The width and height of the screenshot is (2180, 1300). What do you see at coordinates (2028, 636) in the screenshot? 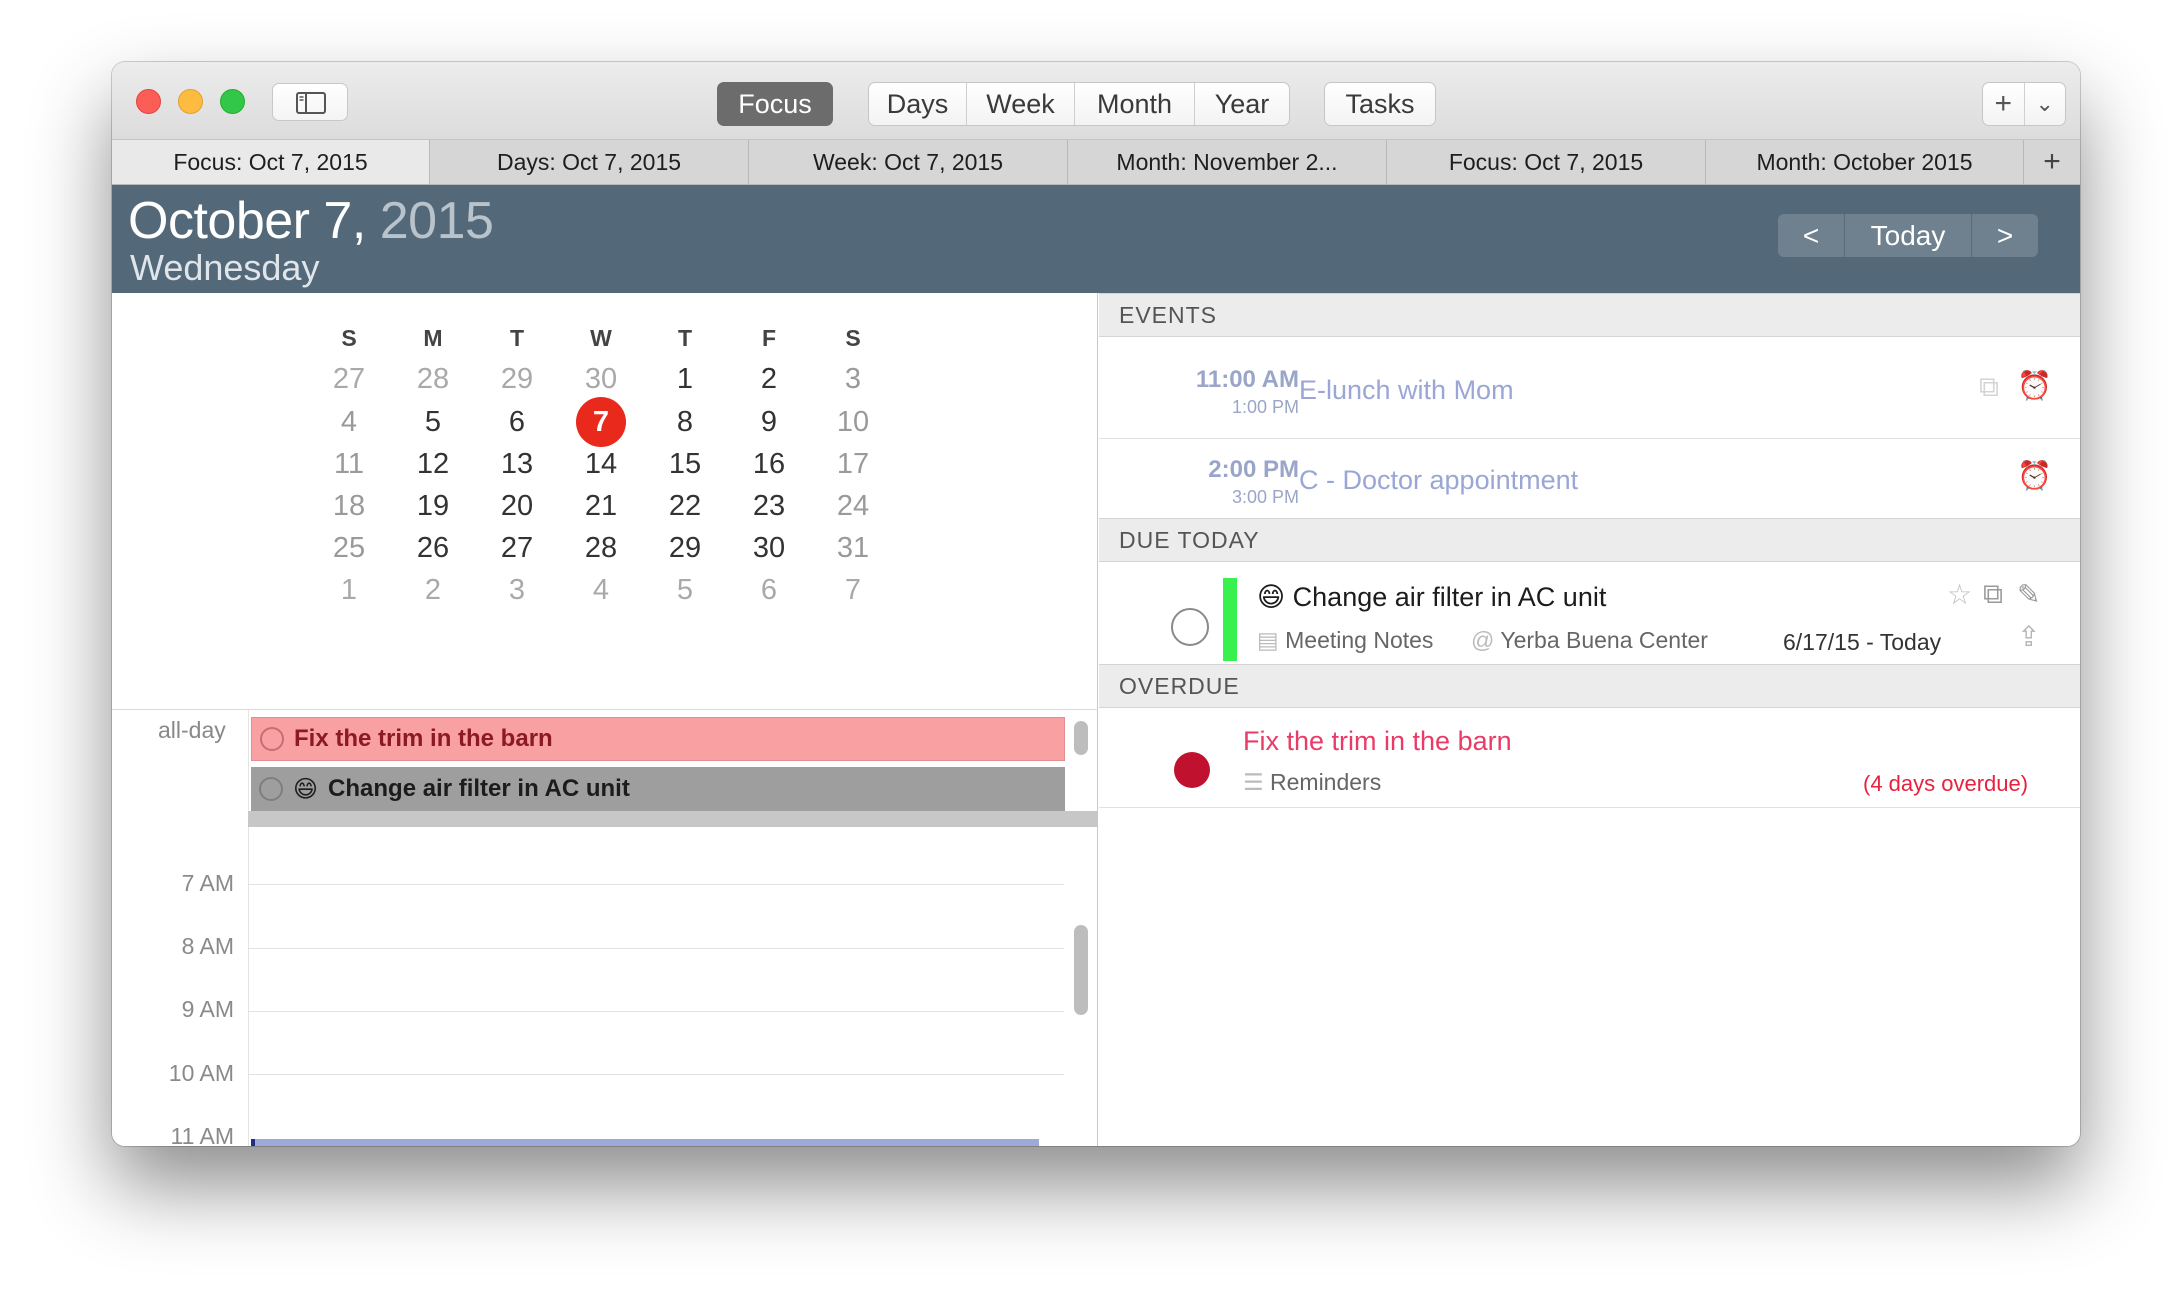
I see `share-icon: ⇪` at bounding box center [2028, 636].